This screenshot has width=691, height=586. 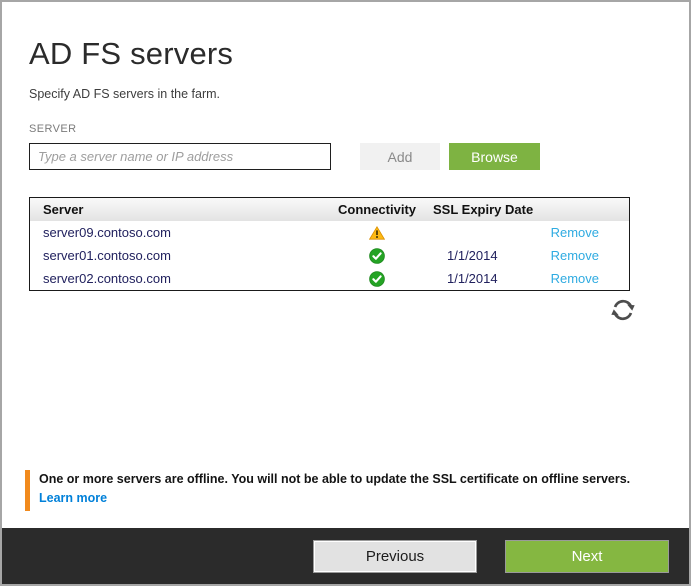 What do you see at coordinates (329, 255) in the screenshot?
I see `table-row: server01.contoso.com 1/1/2014 Remove` at bounding box center [329, 255].